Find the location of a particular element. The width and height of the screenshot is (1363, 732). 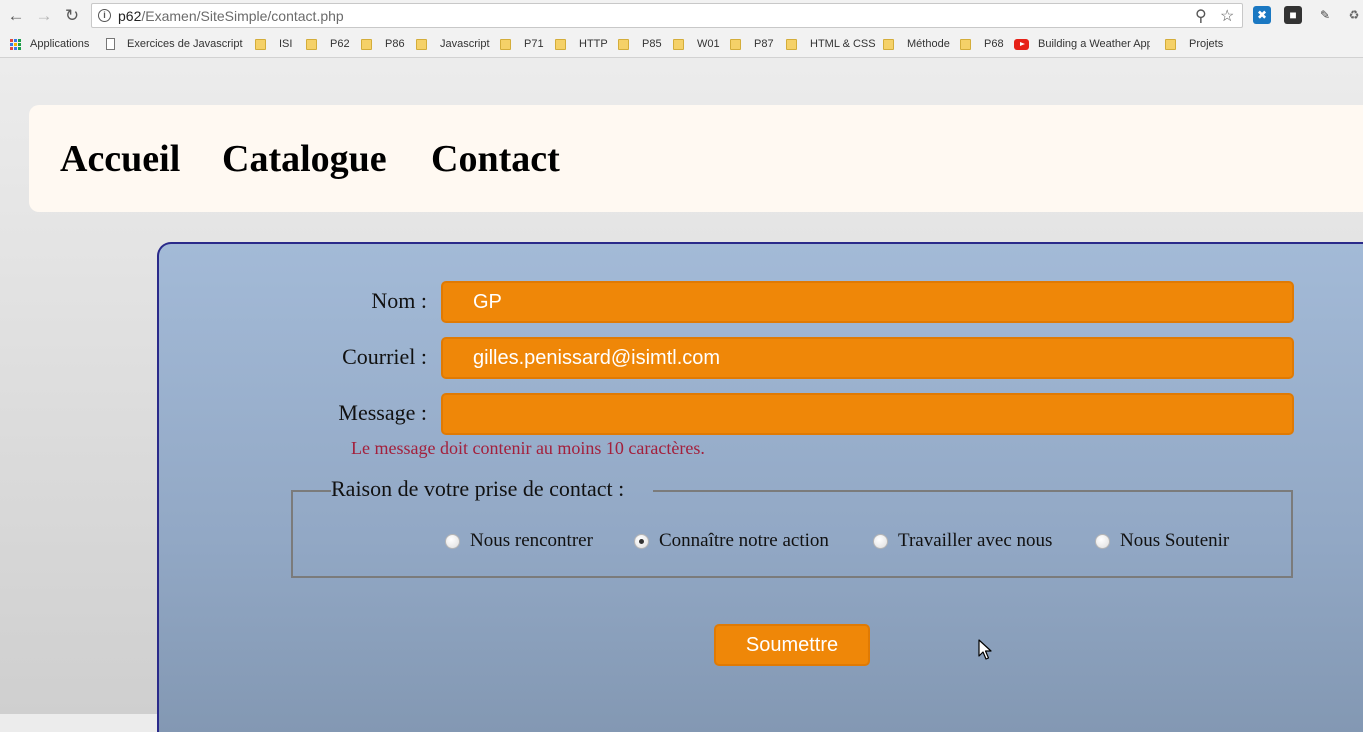

radio-option-rencontrer: Nous rencontrer is located at coordinates (519, 541).